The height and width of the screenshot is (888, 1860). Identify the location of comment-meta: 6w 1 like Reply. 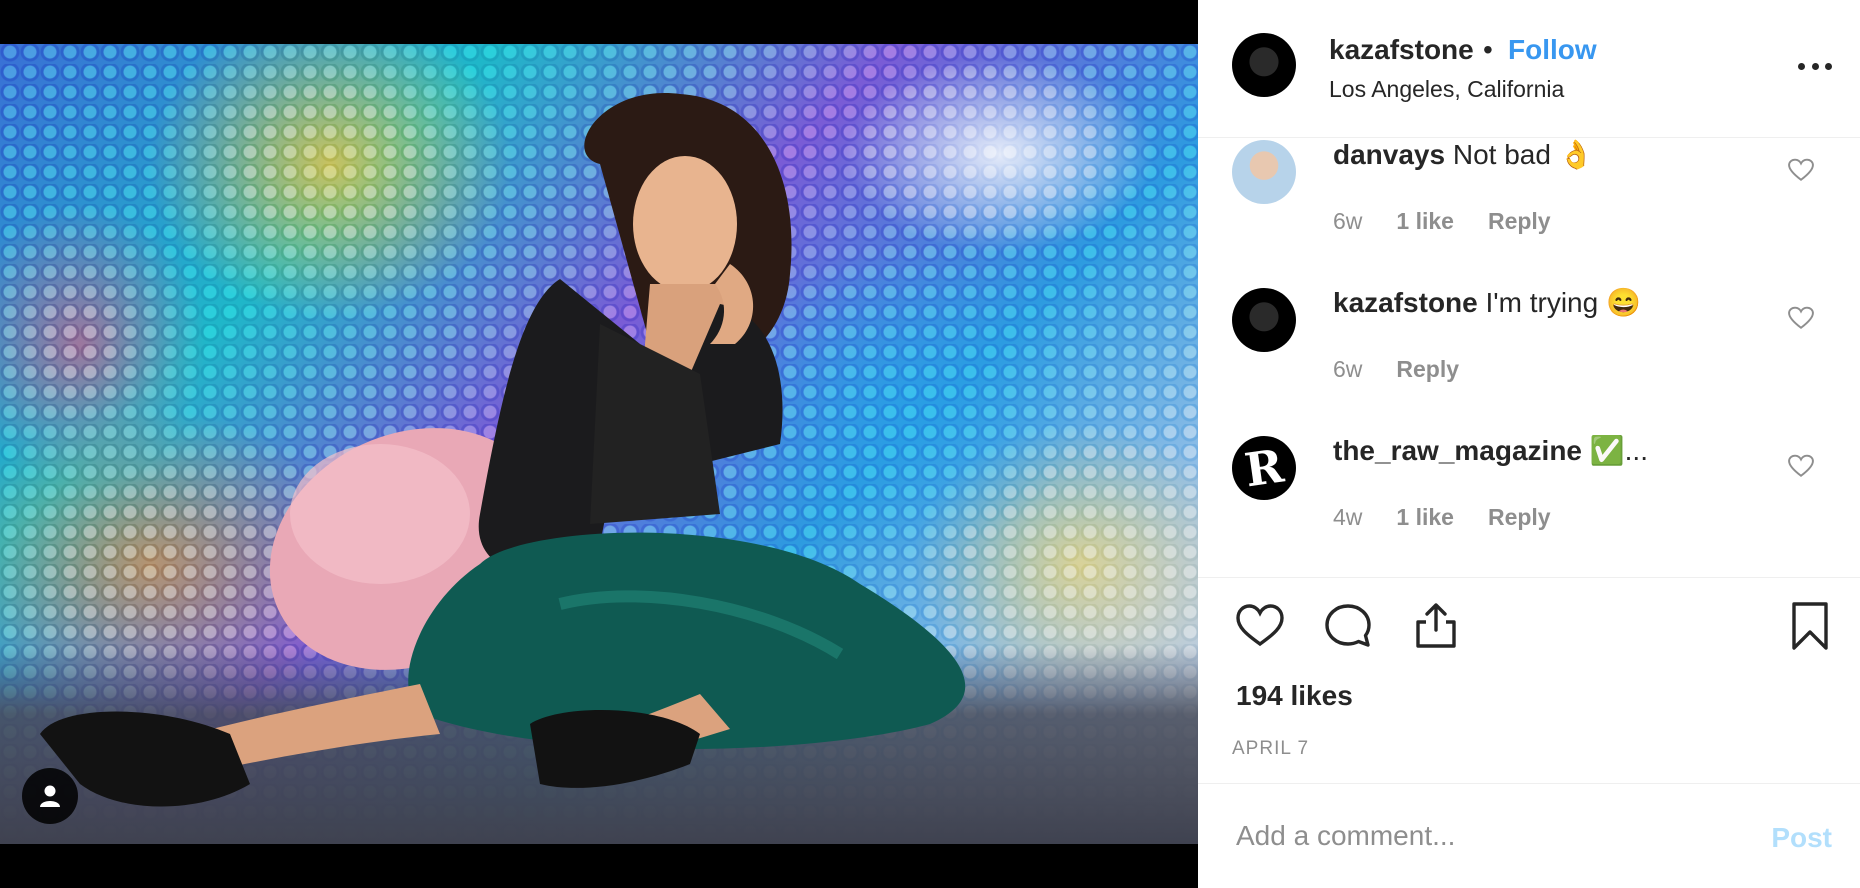
(1442, 221).